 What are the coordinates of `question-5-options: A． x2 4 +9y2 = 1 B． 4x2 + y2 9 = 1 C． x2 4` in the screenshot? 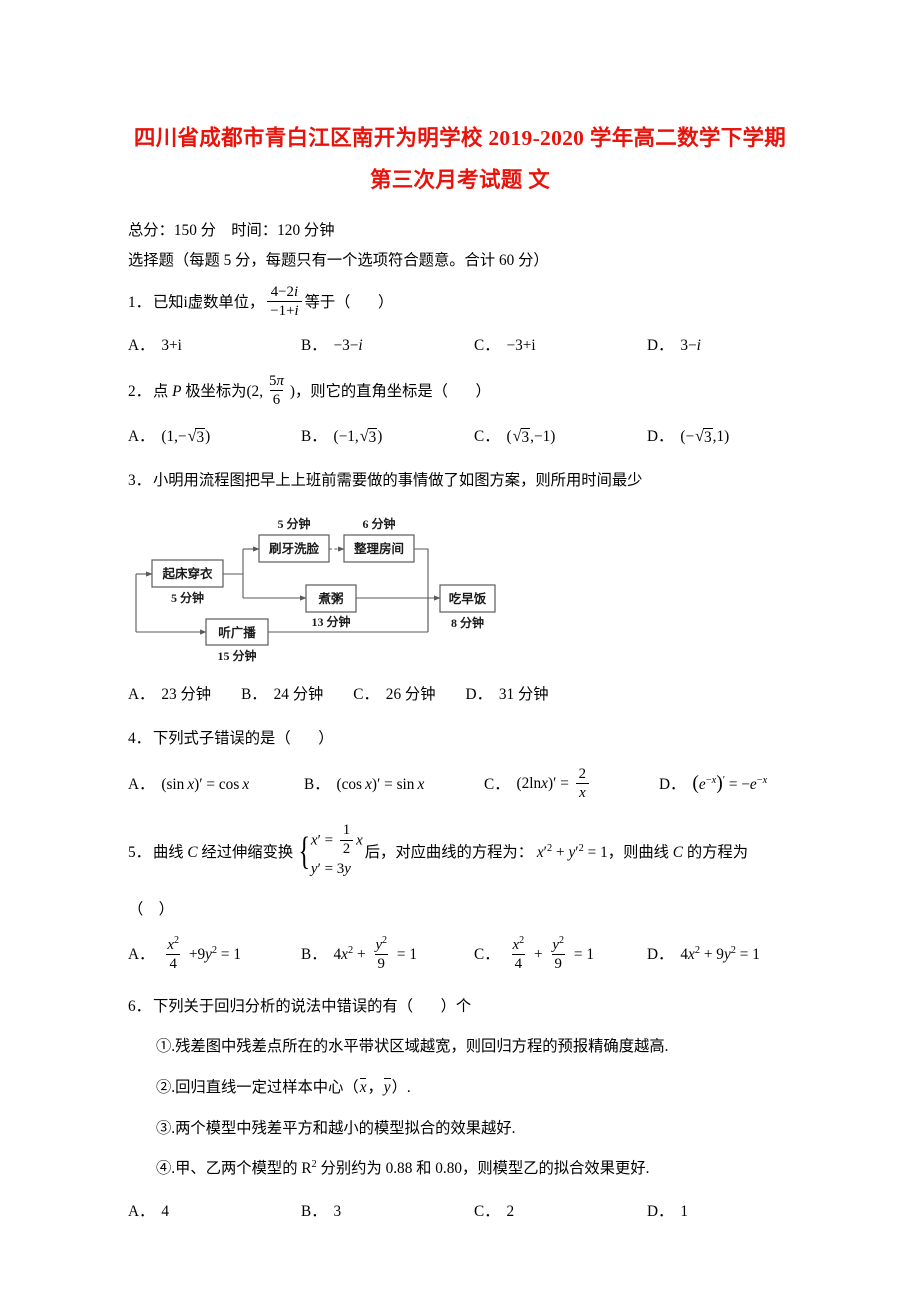 It's located at (474, 953).